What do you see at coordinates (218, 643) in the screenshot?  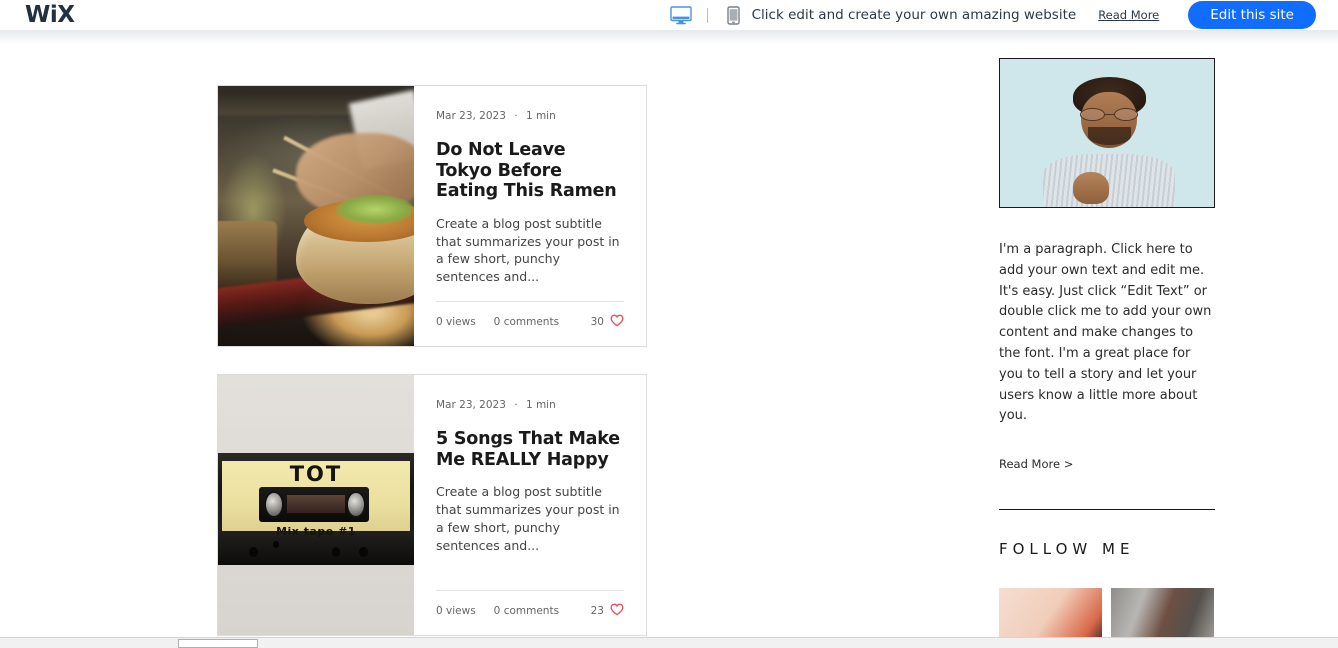 I see `scrollbar-thumb` at bounding box center [218, 643].